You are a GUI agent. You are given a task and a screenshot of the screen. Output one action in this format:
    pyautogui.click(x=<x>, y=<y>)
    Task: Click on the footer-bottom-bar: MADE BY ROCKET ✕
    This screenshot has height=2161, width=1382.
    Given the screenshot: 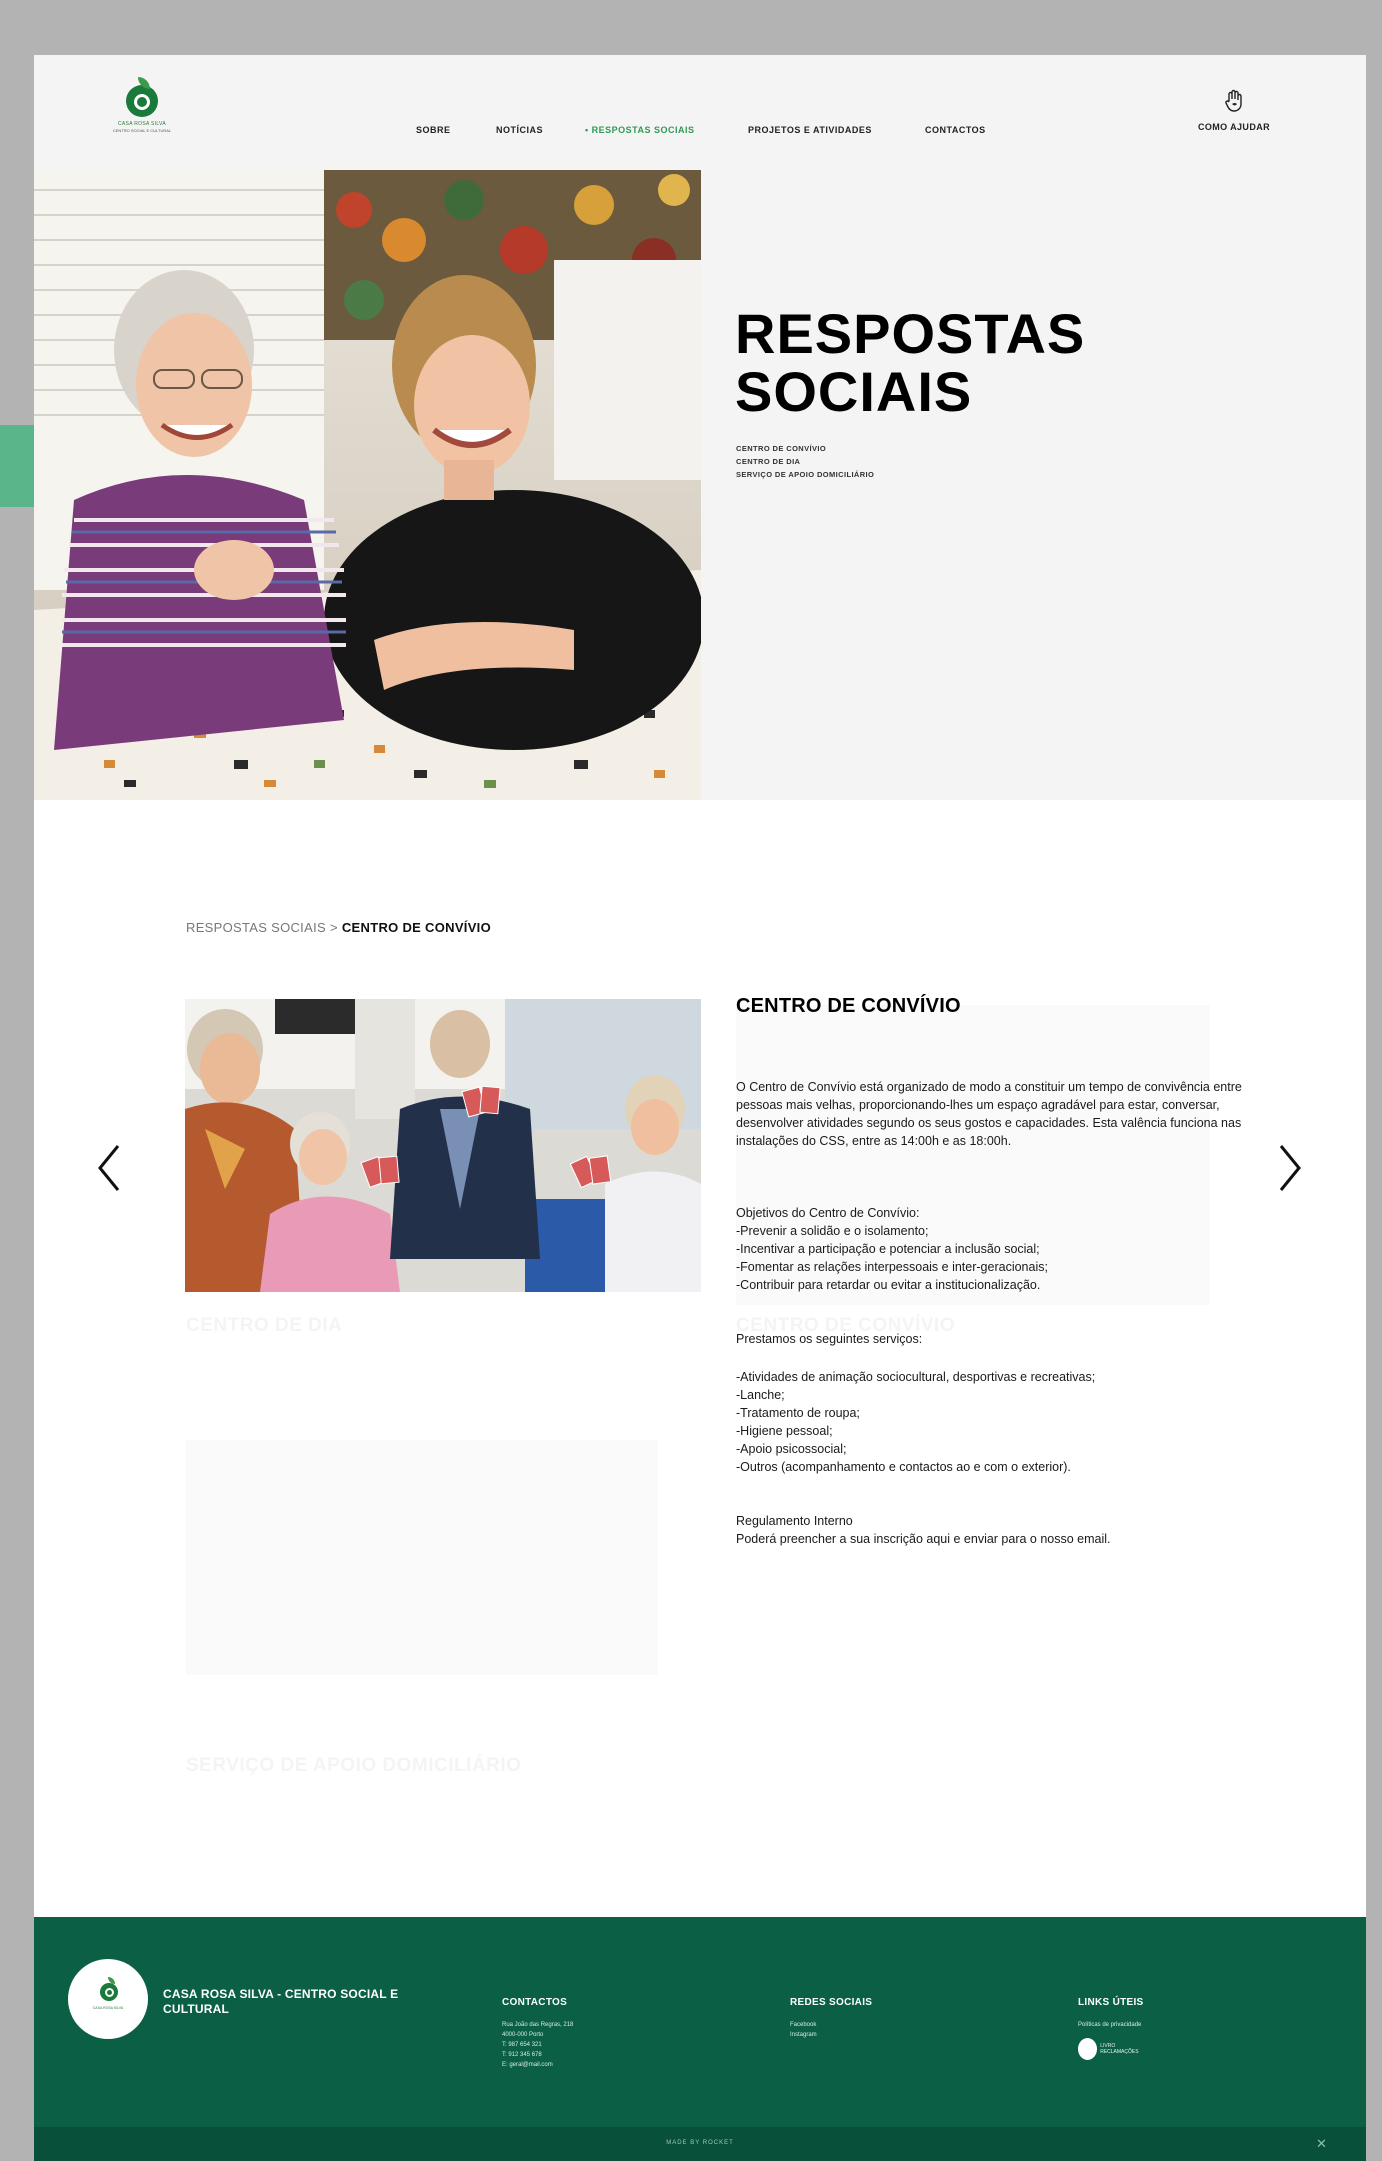 What is the action you would take?
    pyautogui.click(x=700, y=2144)
    